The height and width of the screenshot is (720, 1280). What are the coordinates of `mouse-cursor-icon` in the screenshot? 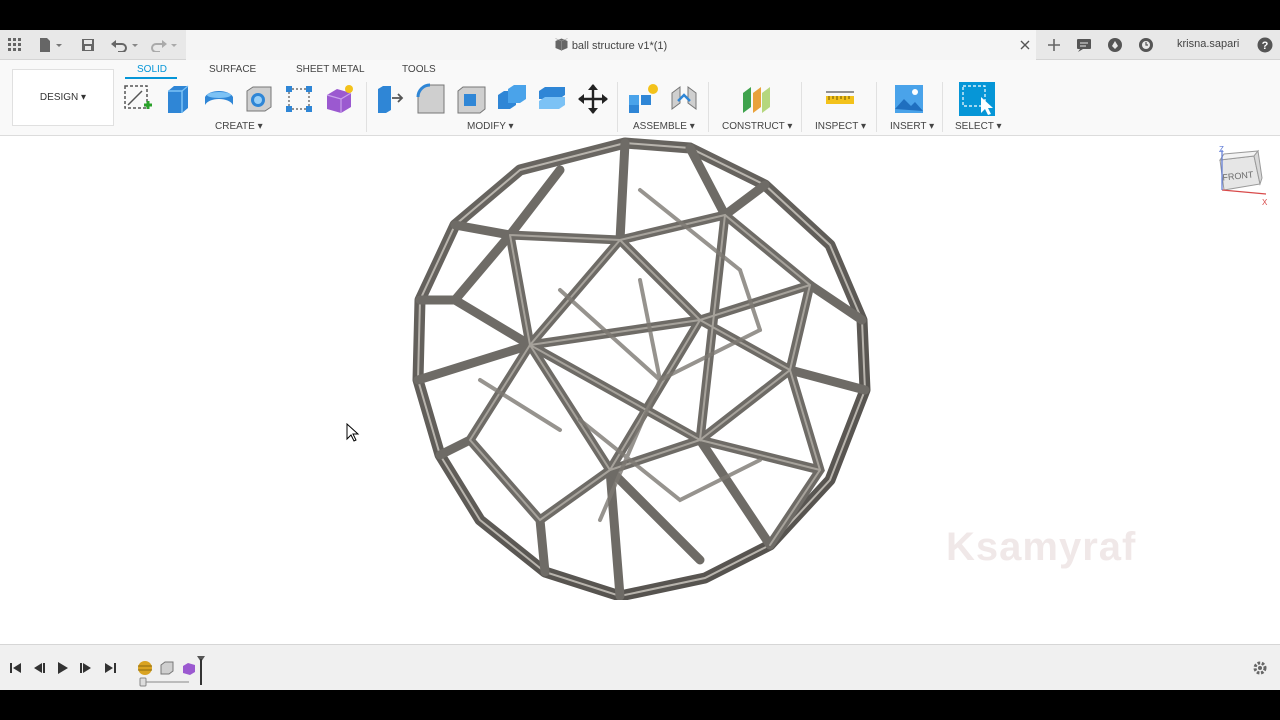 It's located at (353, 432).